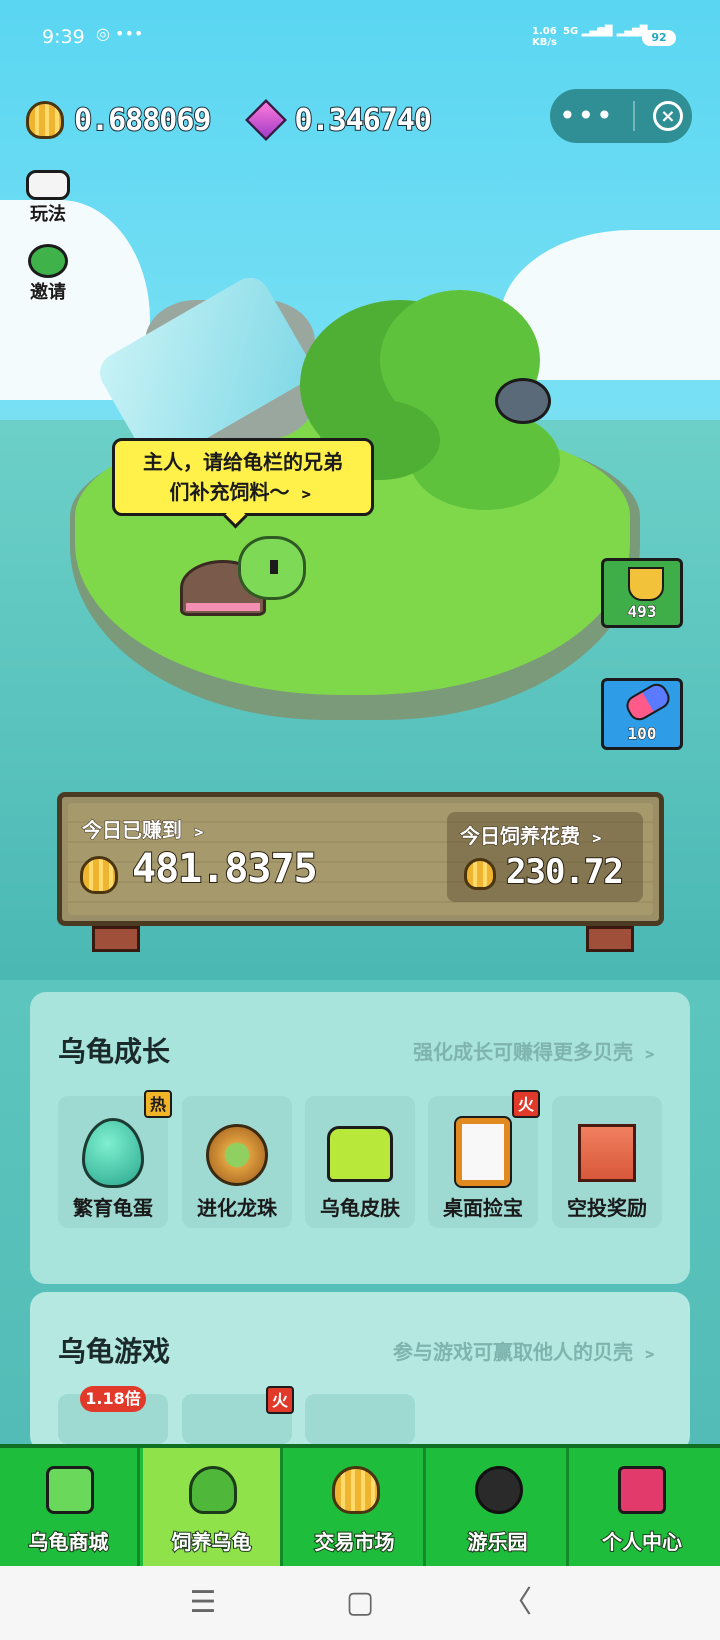 The image size is (720, 1640). Describe the element at coordinates (621, 116) in the screenshot. I see `mini-program-capsule: ••• ×` at that location.